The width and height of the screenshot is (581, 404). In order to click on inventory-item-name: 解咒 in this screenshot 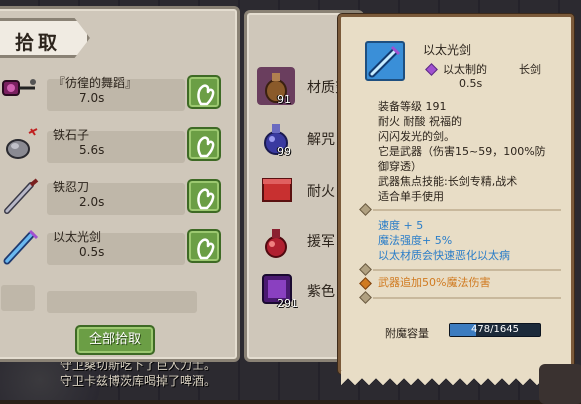, I will do `click(321, 140)`.